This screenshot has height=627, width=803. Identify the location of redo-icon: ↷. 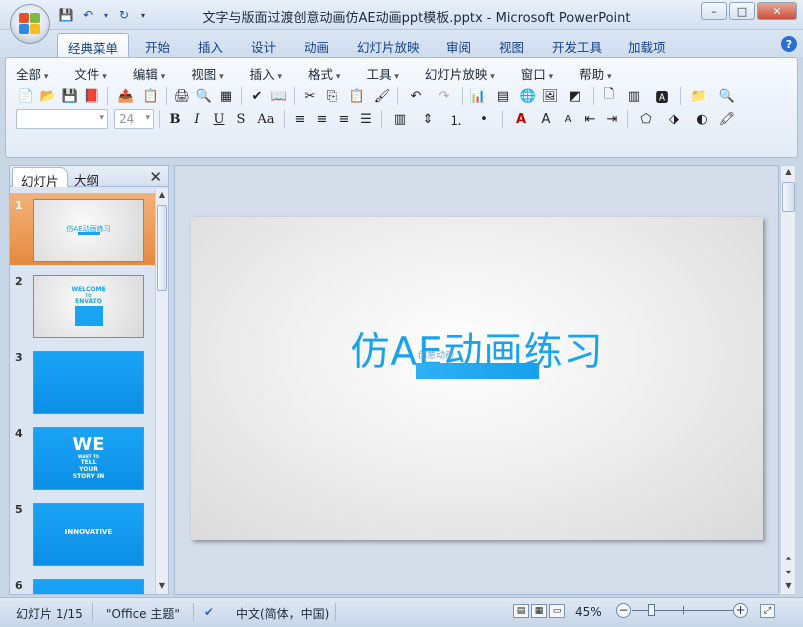
(444, 96).